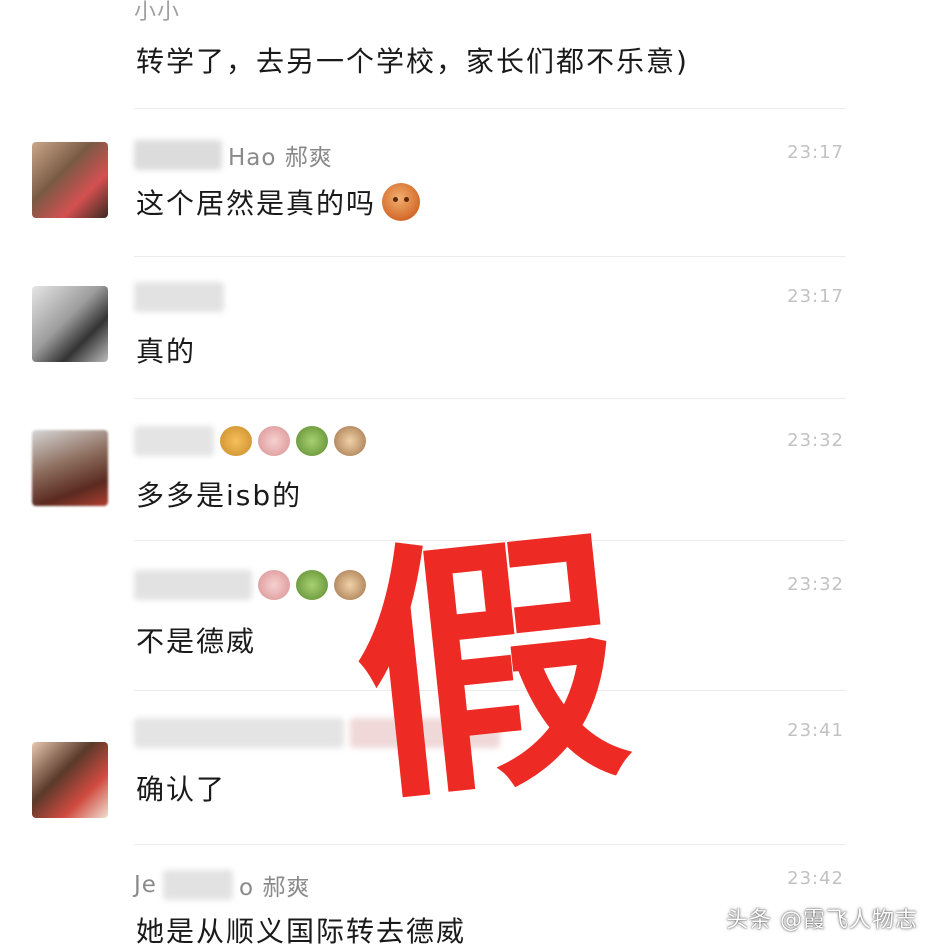 This screenshot has width=936, height=952. Describe the element at coordinates (401, 202) in the screenshot. I see `embarrassed-face-emoji-icon` at that location.